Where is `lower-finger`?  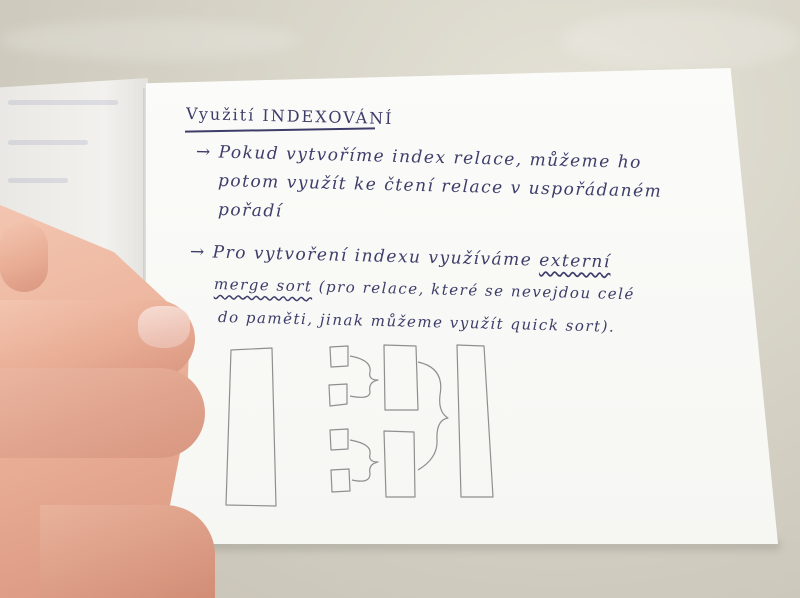
lower-finger is located at coordinates (127, 551).